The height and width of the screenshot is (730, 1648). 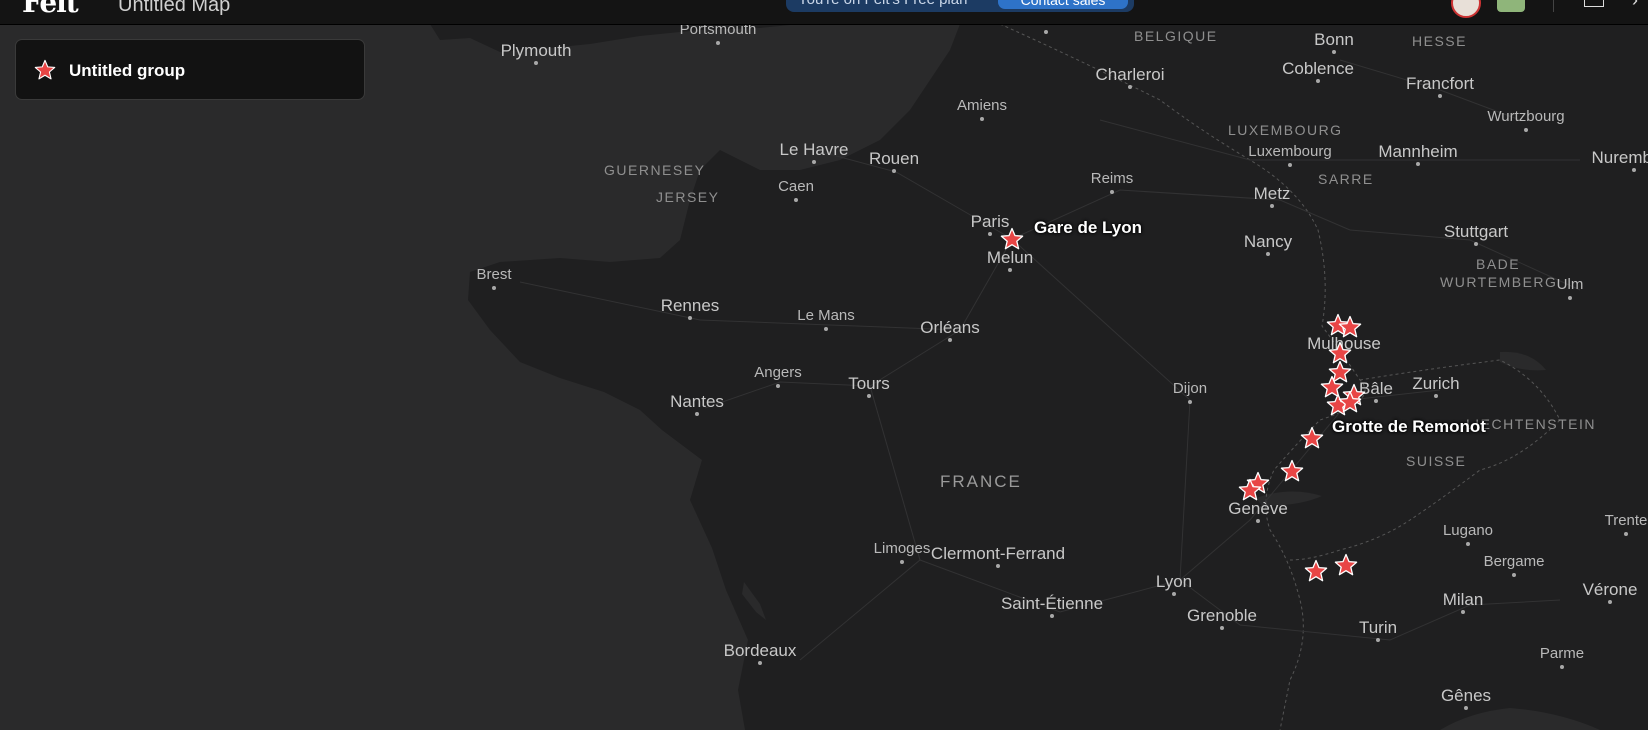 I want to click on place-label: Rennes, so click(x=690, y=305).